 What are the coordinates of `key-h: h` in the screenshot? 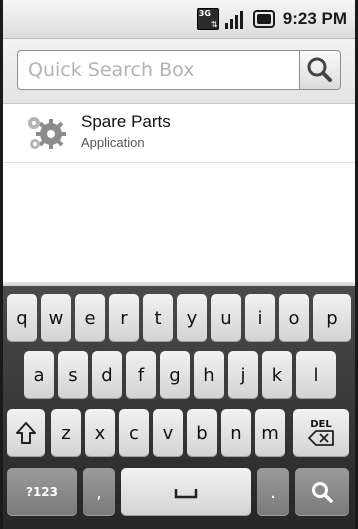 It's located at (209, 375).